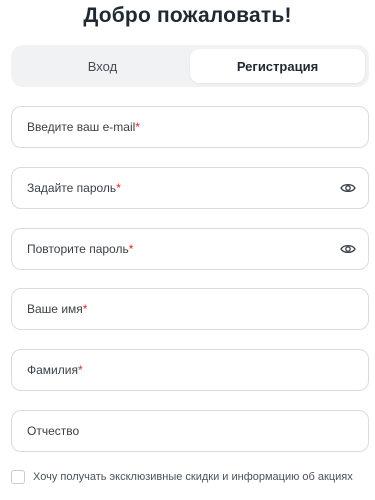  I want to click on middle-name-field-label: Отчество, so click(53, 431).